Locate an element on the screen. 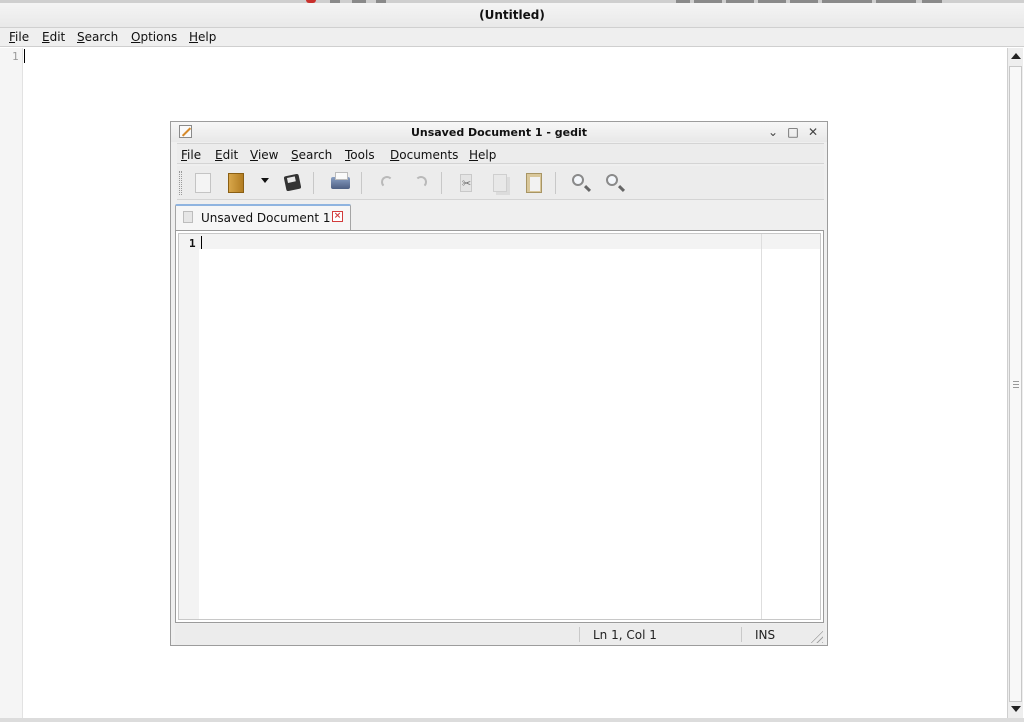 Image resolution: width=1024 pixels, height=722 pixels. cut-button is located at coordinates (466, 183).